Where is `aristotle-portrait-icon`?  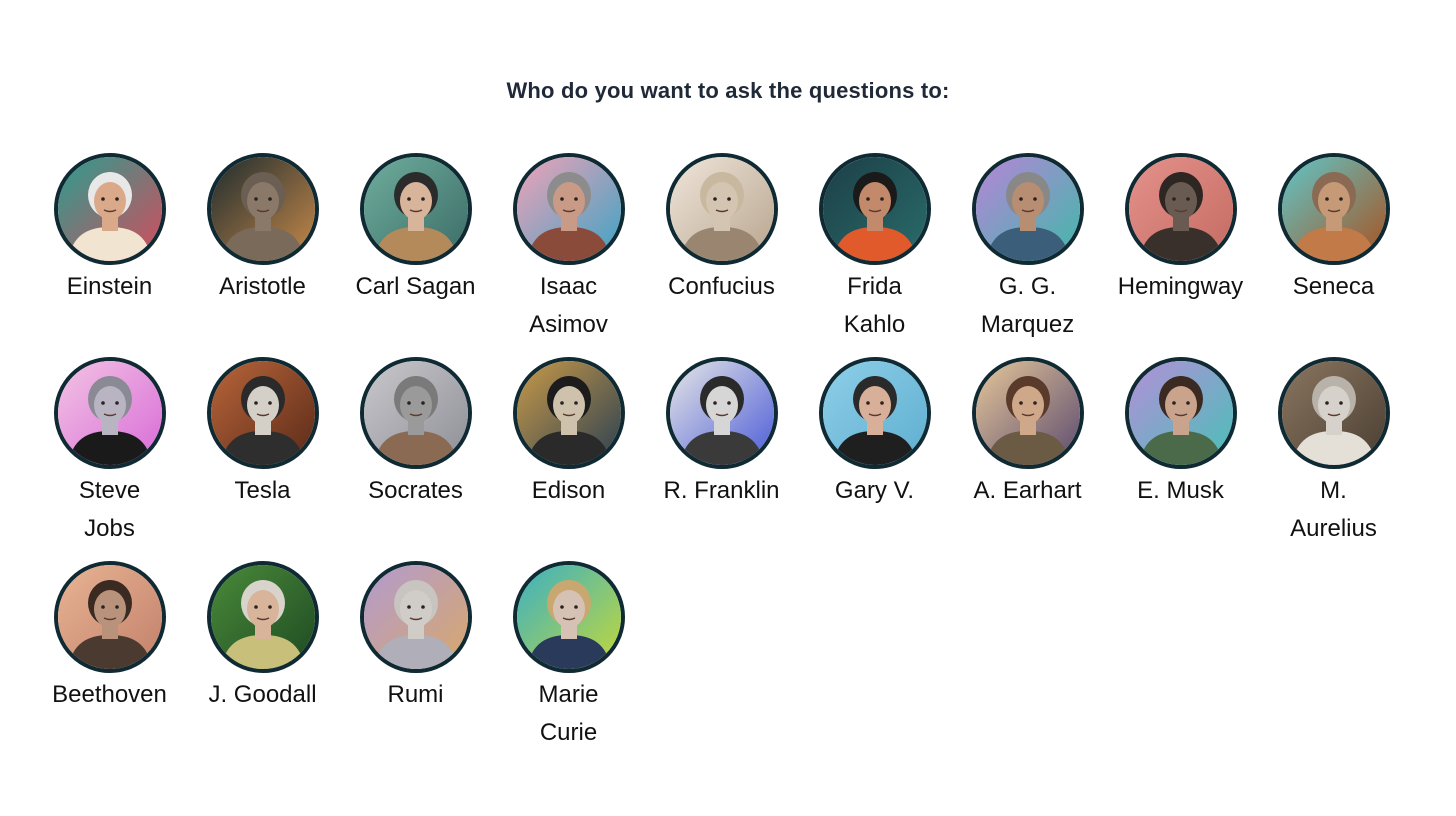
aristotle-portrait-icon is located at coordinates (262, 209).